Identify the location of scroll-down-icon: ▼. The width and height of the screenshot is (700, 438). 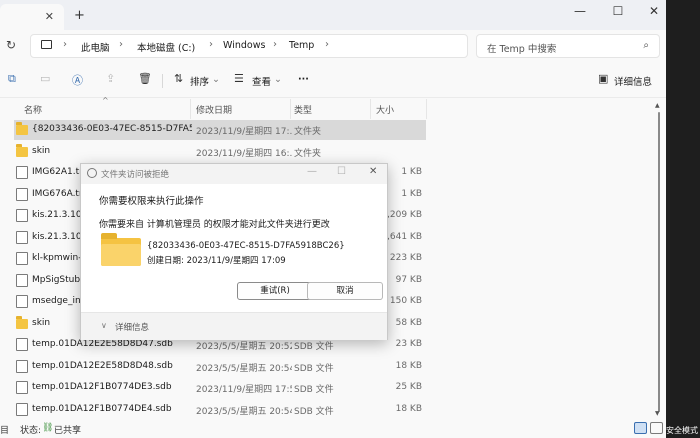
(657, 413).